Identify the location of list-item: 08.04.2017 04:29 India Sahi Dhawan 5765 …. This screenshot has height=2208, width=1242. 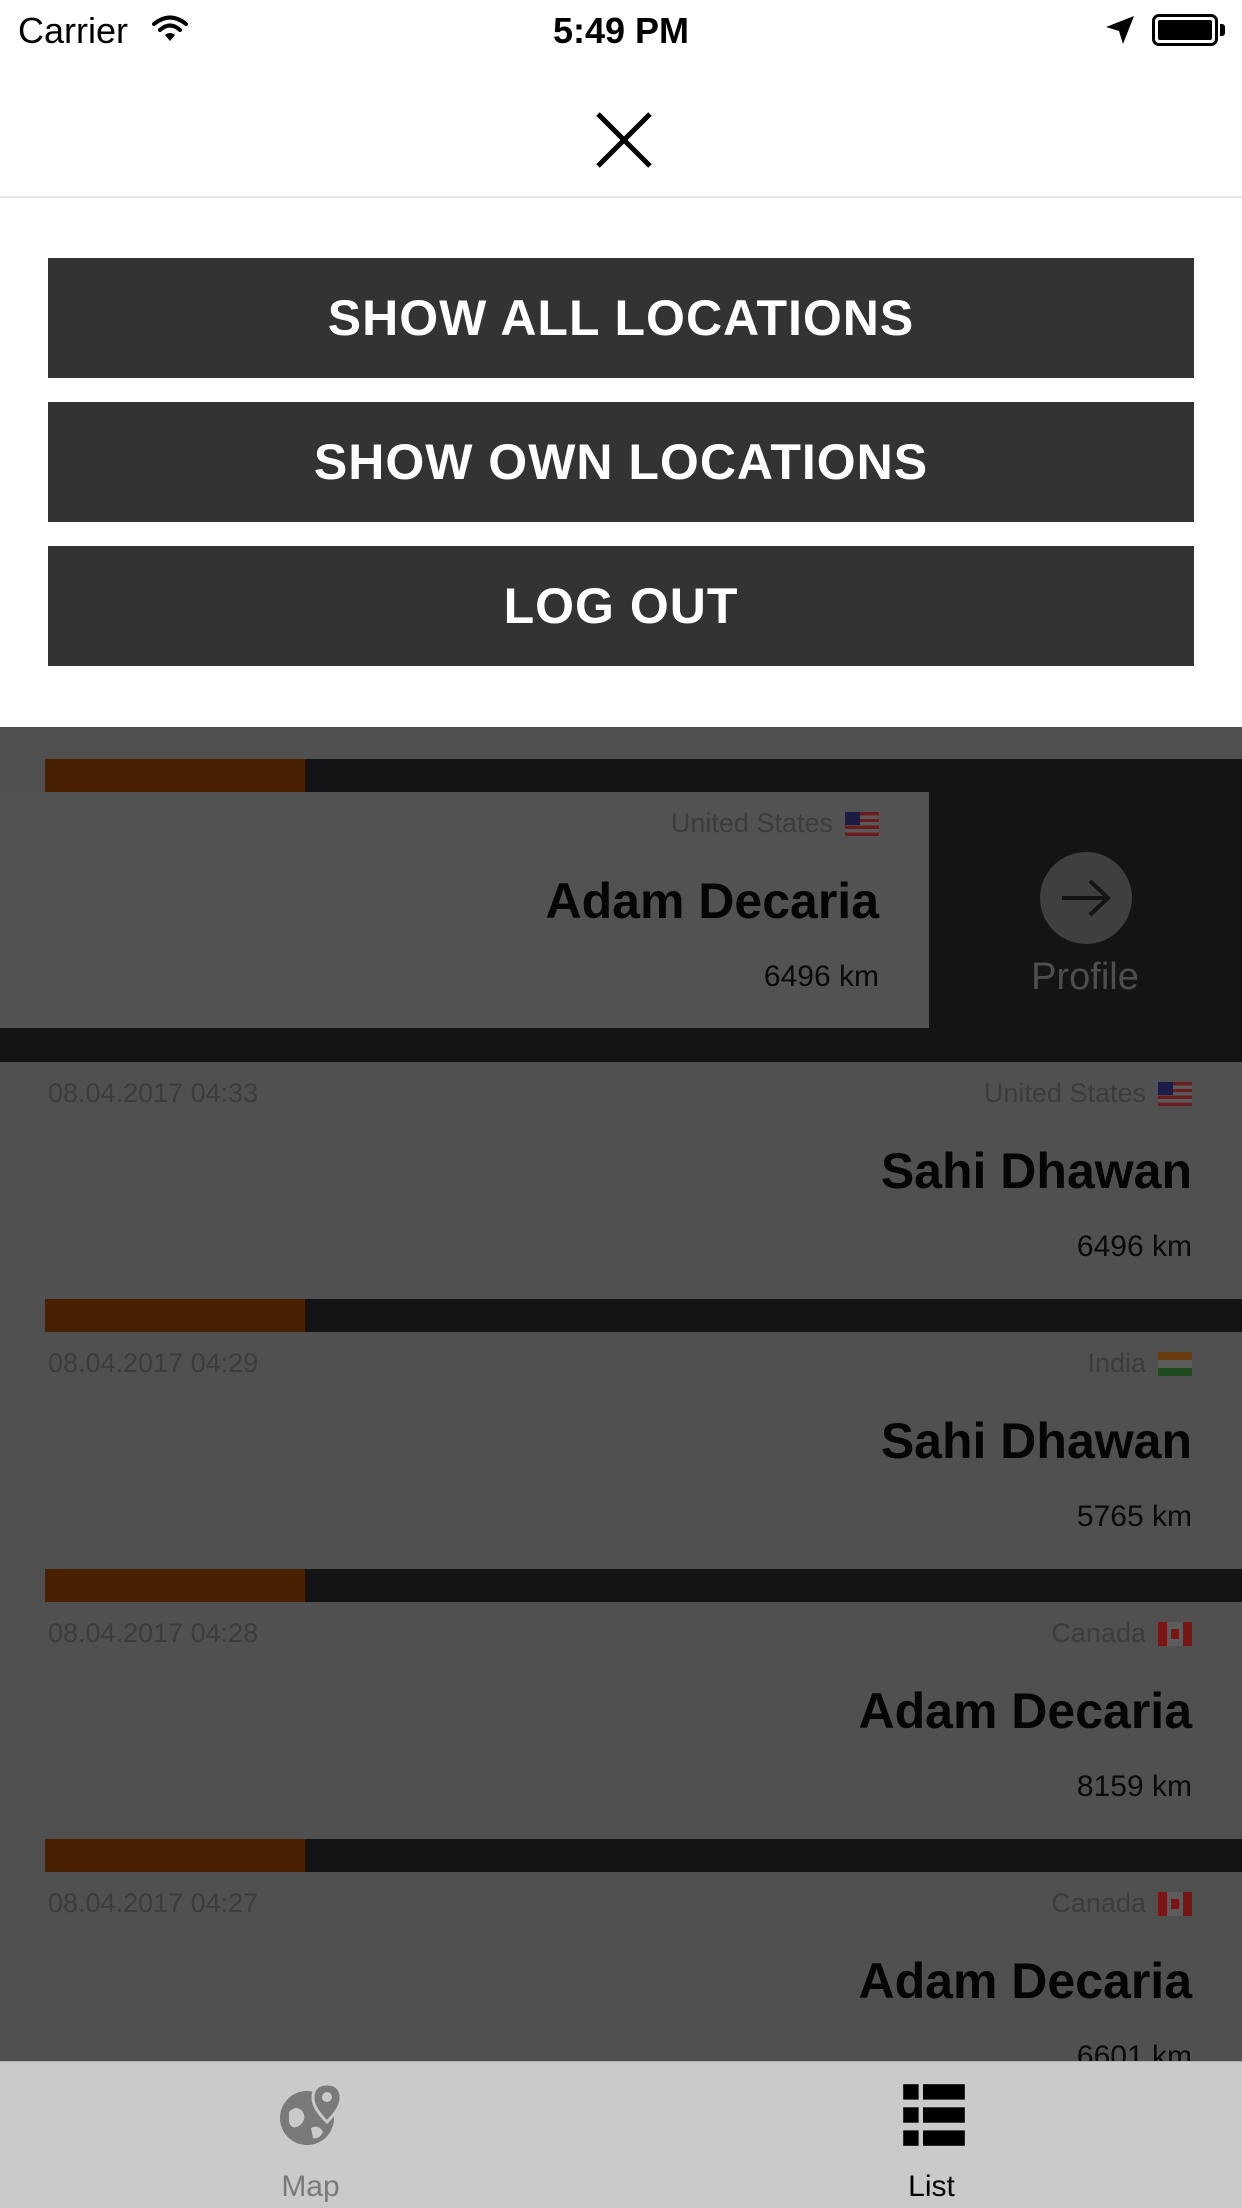
(621, 1450).